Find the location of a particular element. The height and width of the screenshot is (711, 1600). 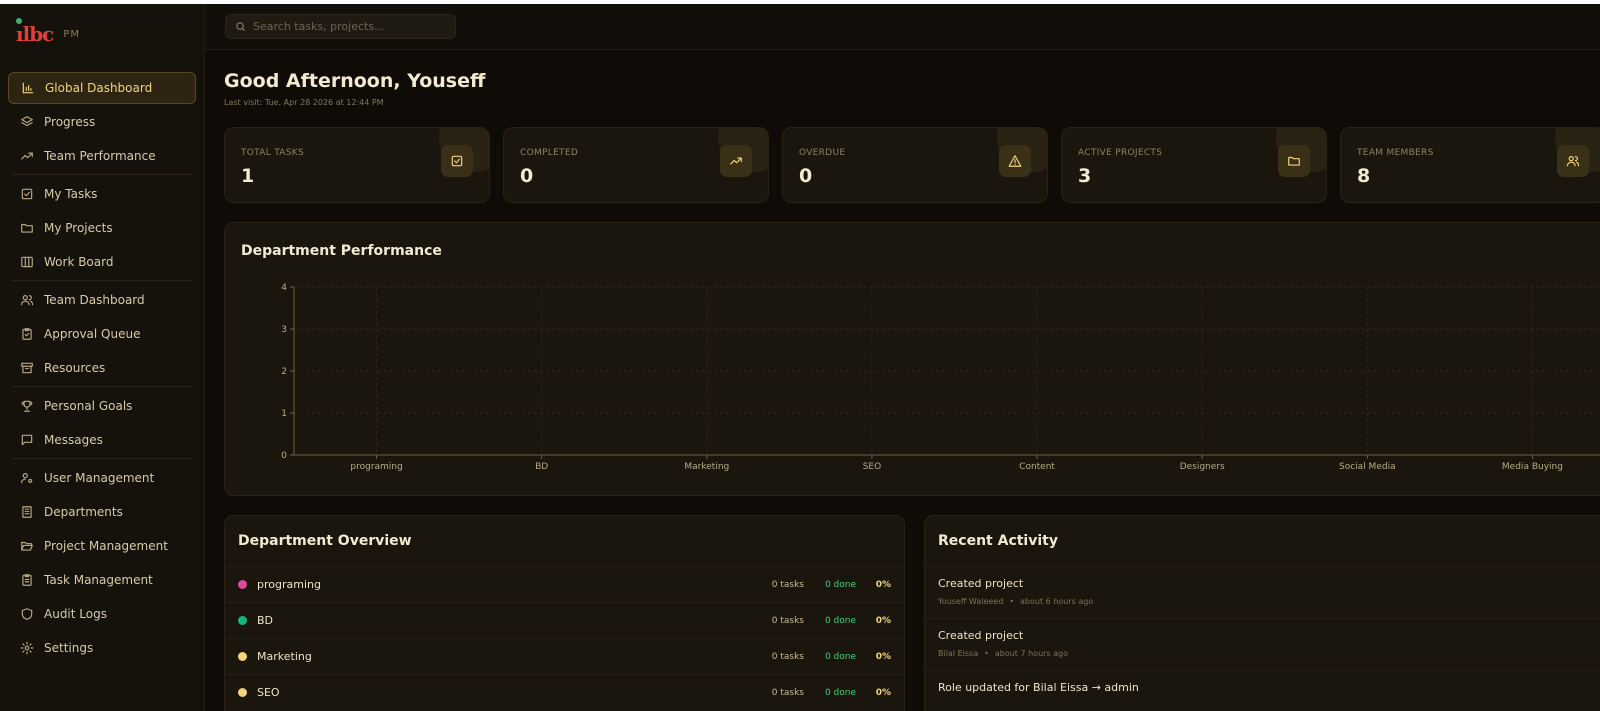

activity-meta: Bilal Eissa • about 7 hours ago is located at coordinates (1003, 653).